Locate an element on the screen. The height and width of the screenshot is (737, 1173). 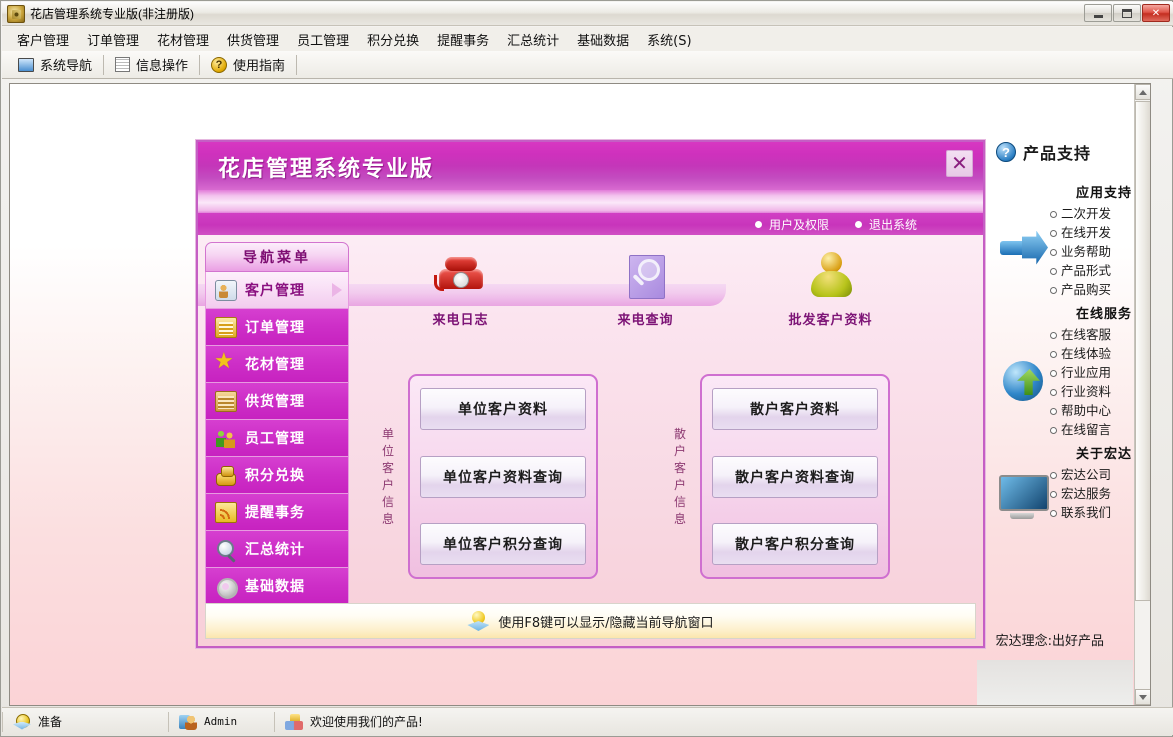
sidebar-item-staff: 员工管理 is located at coordinates (277, 438).